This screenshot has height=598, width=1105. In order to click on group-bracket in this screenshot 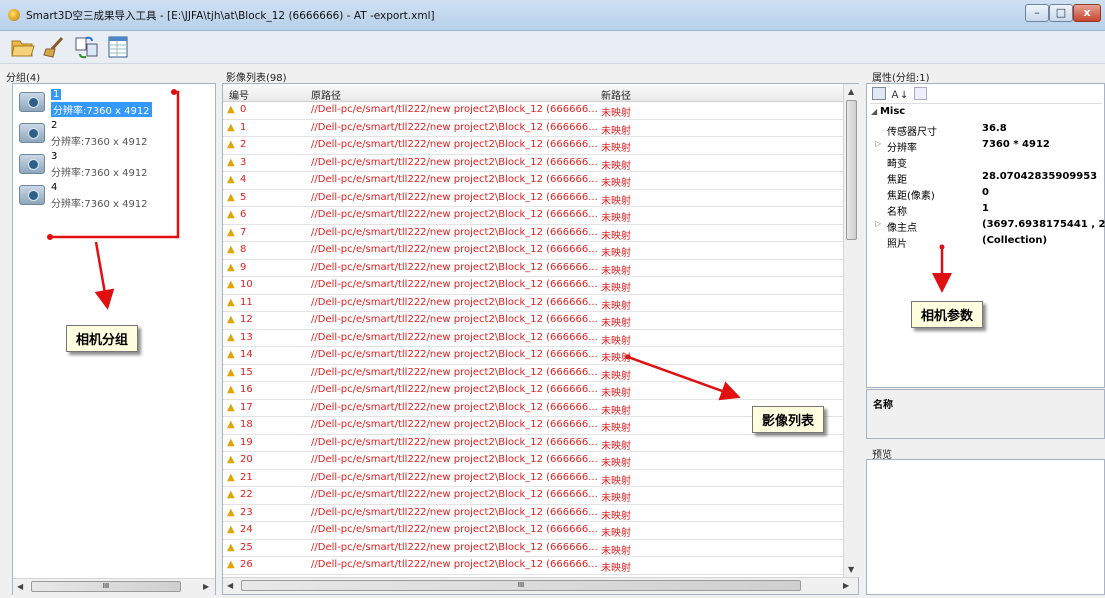, I will do `click(115, 164)`.